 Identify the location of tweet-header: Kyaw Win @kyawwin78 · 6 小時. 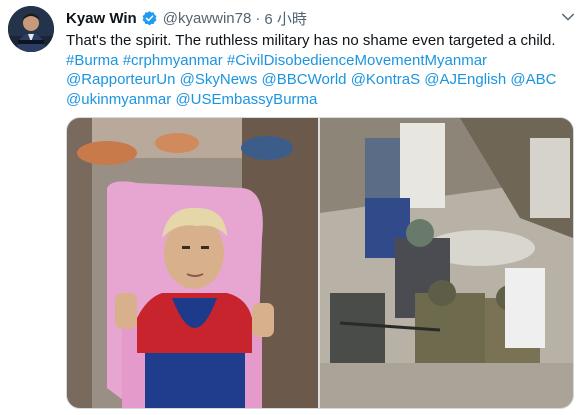
(186, 18).